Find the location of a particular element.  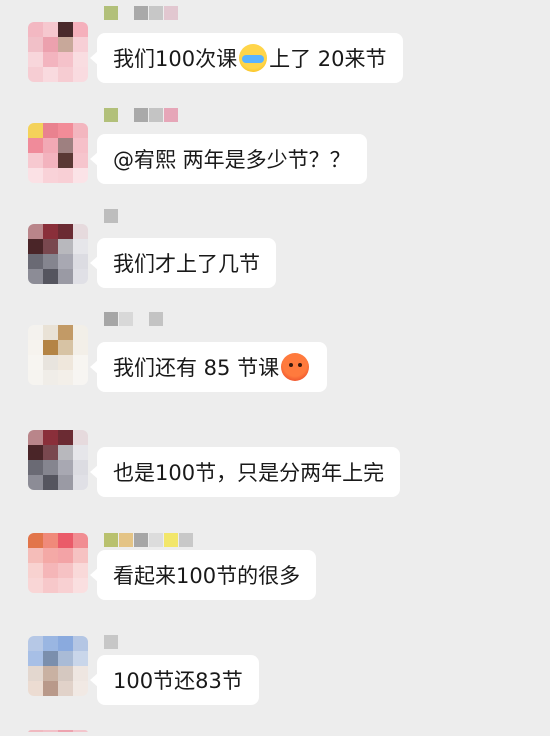

message-bubble: 我们100次课 上了 20来节 is located at coordinates (246, 58).